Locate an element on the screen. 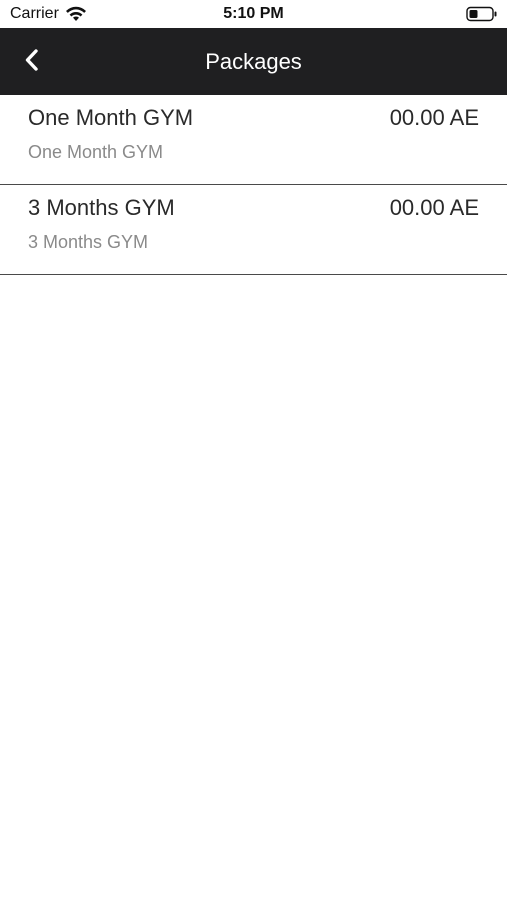 The height and width of the screenshot is (900, 507). status-bar: Carrier 5:10 PM is located at coordinates (253, 14).